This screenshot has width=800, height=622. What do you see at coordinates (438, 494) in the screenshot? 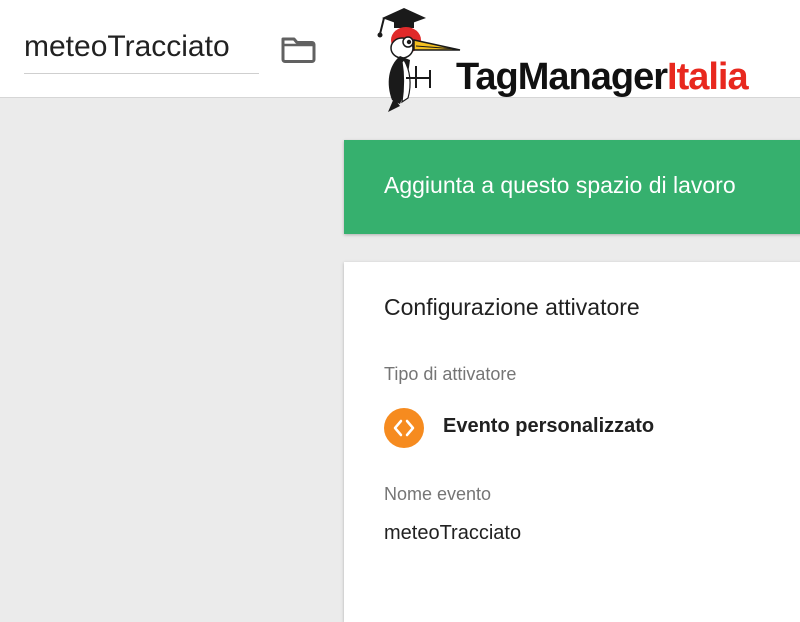
I see `event-name-label: Nome evento` at bounding box center [438, 494].